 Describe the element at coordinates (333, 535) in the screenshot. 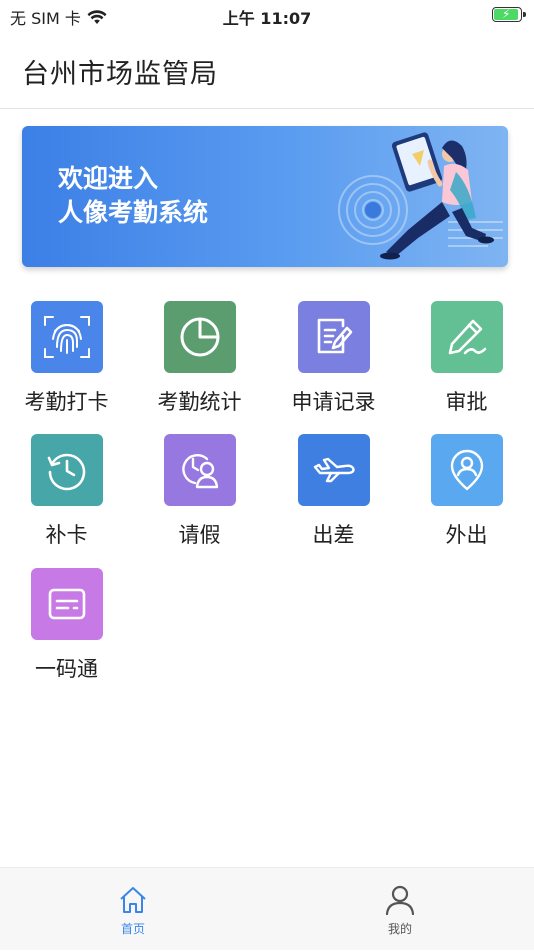

I see `grid-item-label: 出差` at that location.